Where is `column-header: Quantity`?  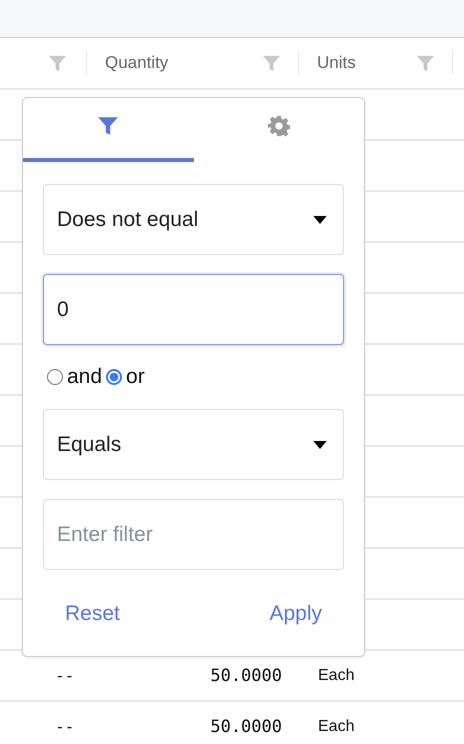
column-header: Quantity is located at coordinates (183, 63).